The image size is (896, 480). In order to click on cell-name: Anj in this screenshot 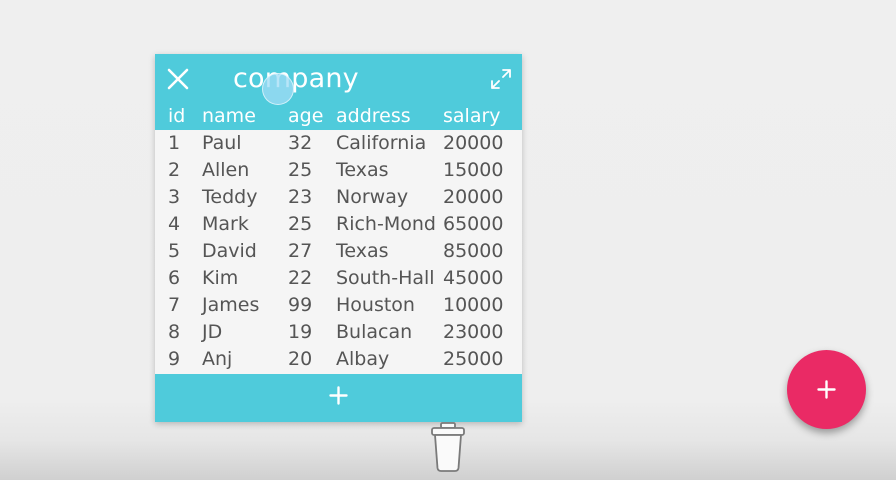, I will do `click(217, 359)`.